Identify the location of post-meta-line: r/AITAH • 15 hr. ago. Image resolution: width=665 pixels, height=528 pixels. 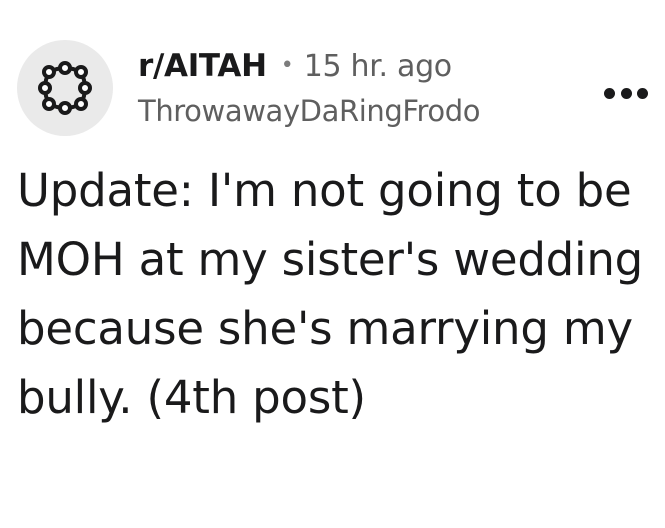
(309, 69).